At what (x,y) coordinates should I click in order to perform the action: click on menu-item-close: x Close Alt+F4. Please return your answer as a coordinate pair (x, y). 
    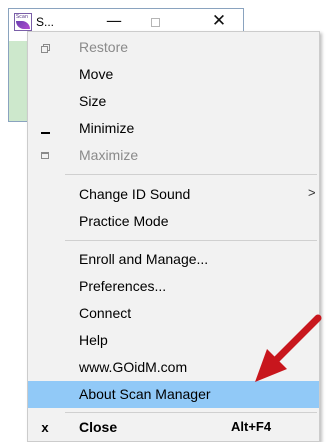
    Looking at the image, I should click on (173, 427).